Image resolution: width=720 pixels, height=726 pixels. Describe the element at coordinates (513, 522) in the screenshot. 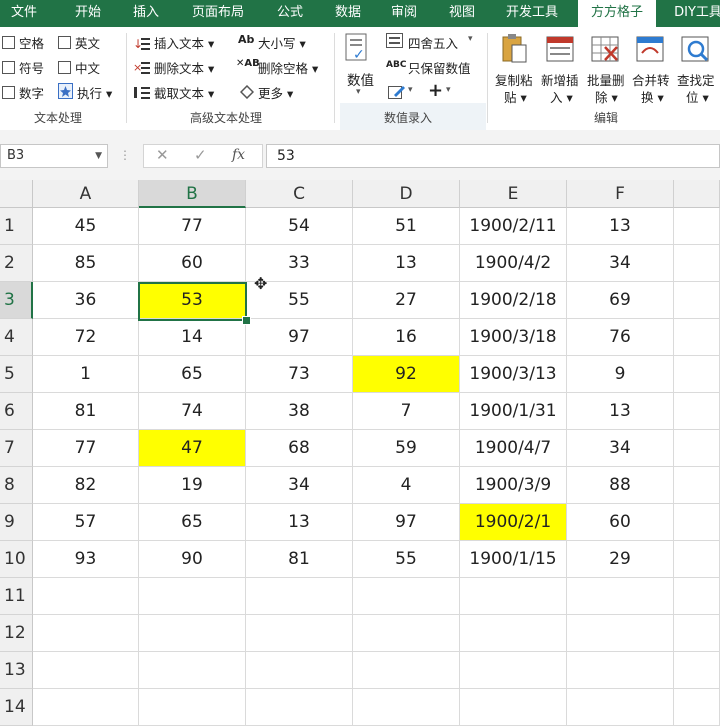

I see `cell-e9: 1900/2/1` at that location.